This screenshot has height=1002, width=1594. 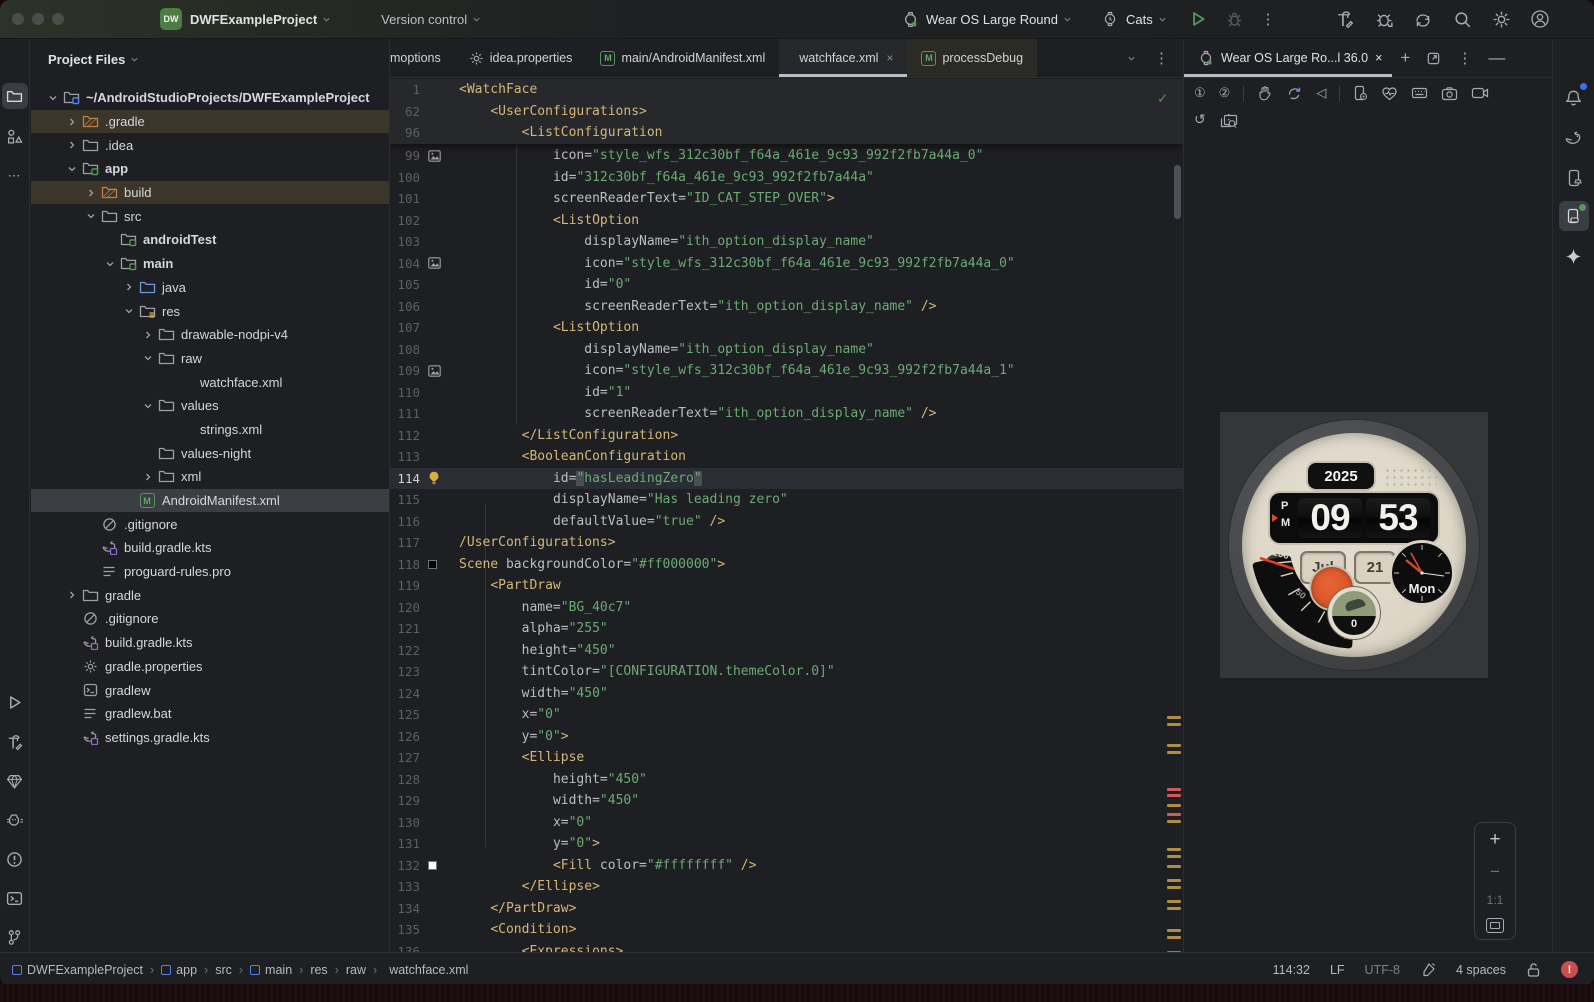 What do you see at coordinates (405, 650) in the screenshot?
I see `line-number: 122` at bounding box center [405, 650].